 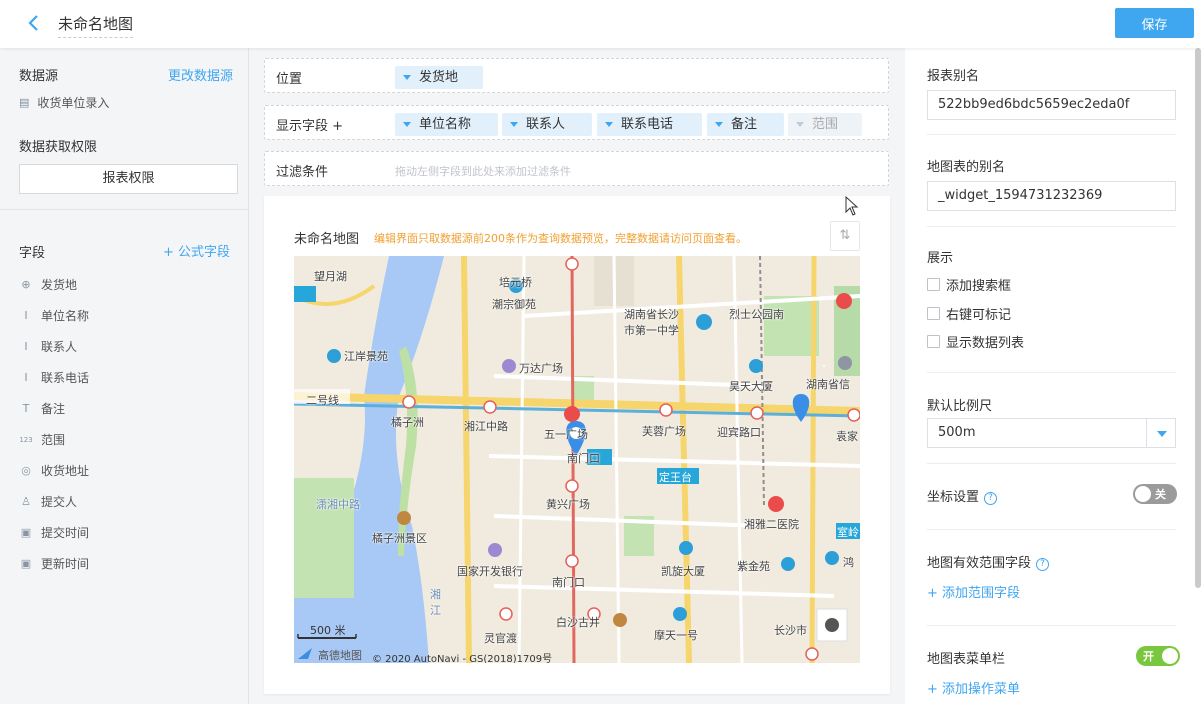 What do you see at coordinates (649, 124) in the screenshot?
I see `display-chip-3: 联系电话` at bounding box center [649, 124].